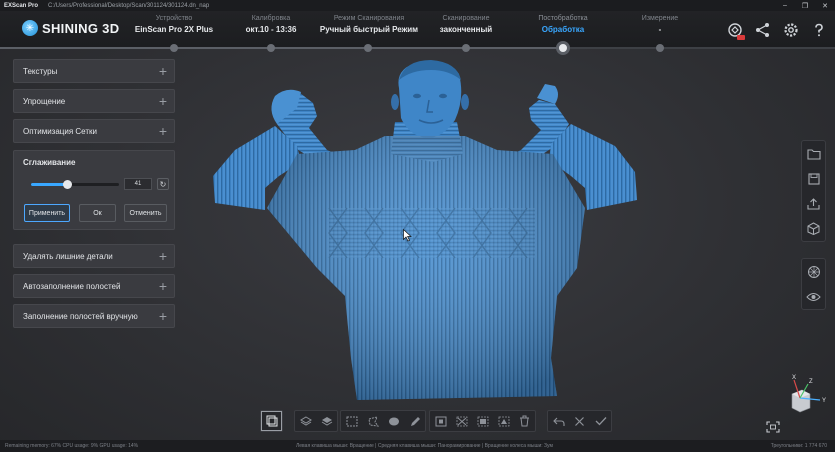 The height and width of the screenshot is (452, 835). I want to click on delete-select-icon, so click(524, 421).